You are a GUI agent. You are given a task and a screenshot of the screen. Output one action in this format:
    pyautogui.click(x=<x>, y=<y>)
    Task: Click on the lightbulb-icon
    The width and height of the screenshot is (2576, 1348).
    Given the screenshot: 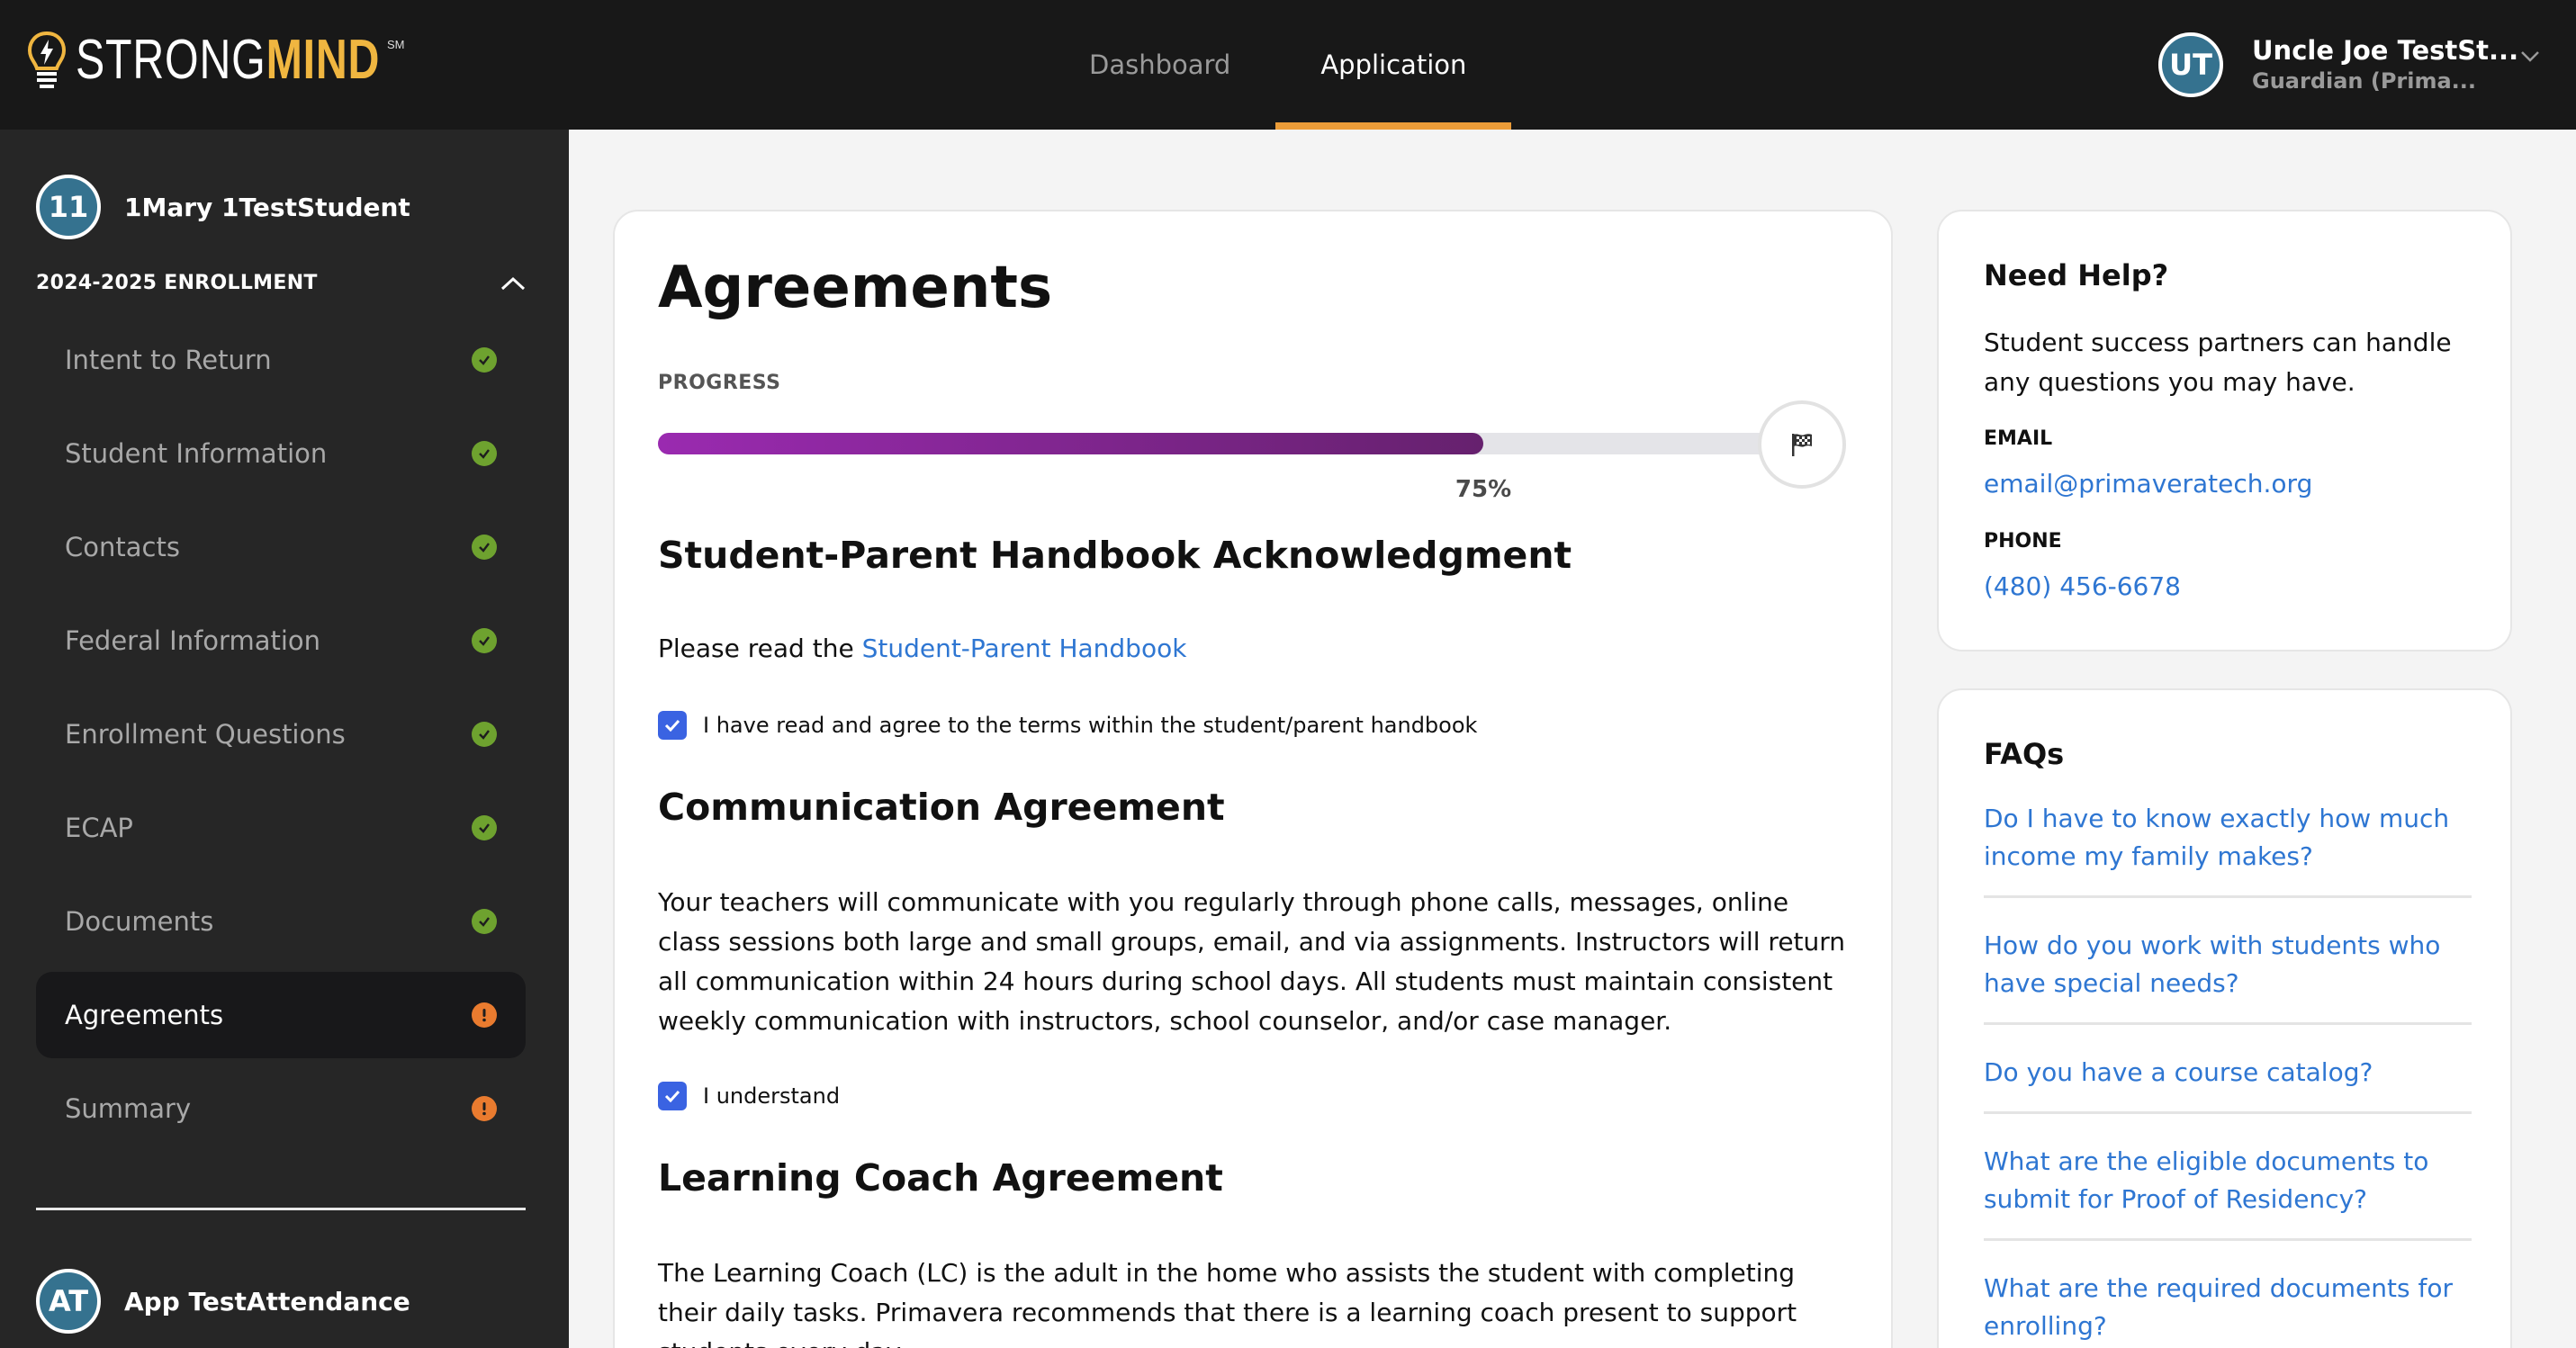 What is the action you would take?
    pyautogui.click(x=47, y=59)
    